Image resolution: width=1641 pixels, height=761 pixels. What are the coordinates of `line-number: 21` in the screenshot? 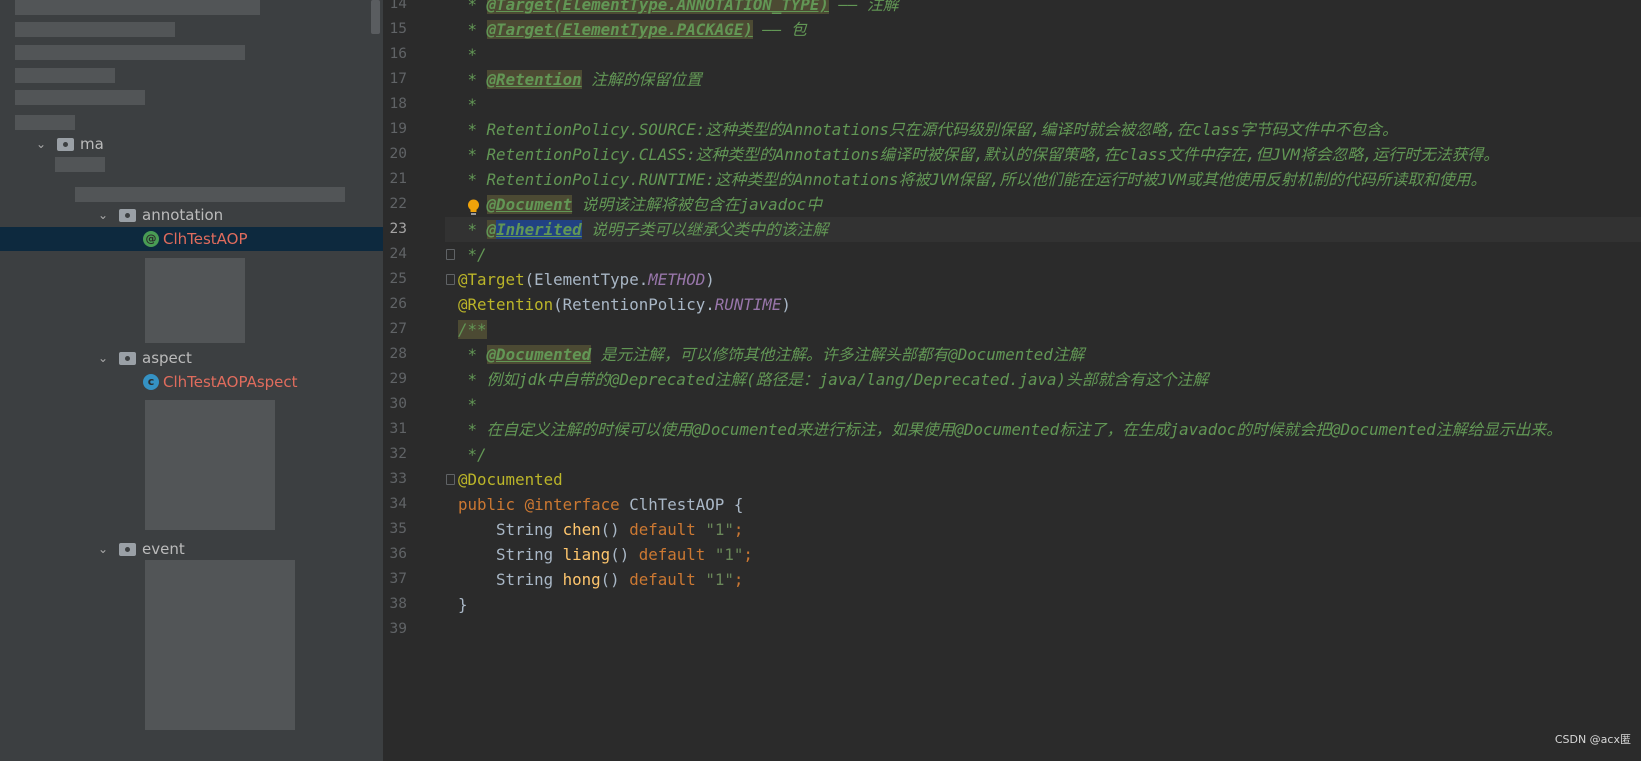 It's located at (398, 179).